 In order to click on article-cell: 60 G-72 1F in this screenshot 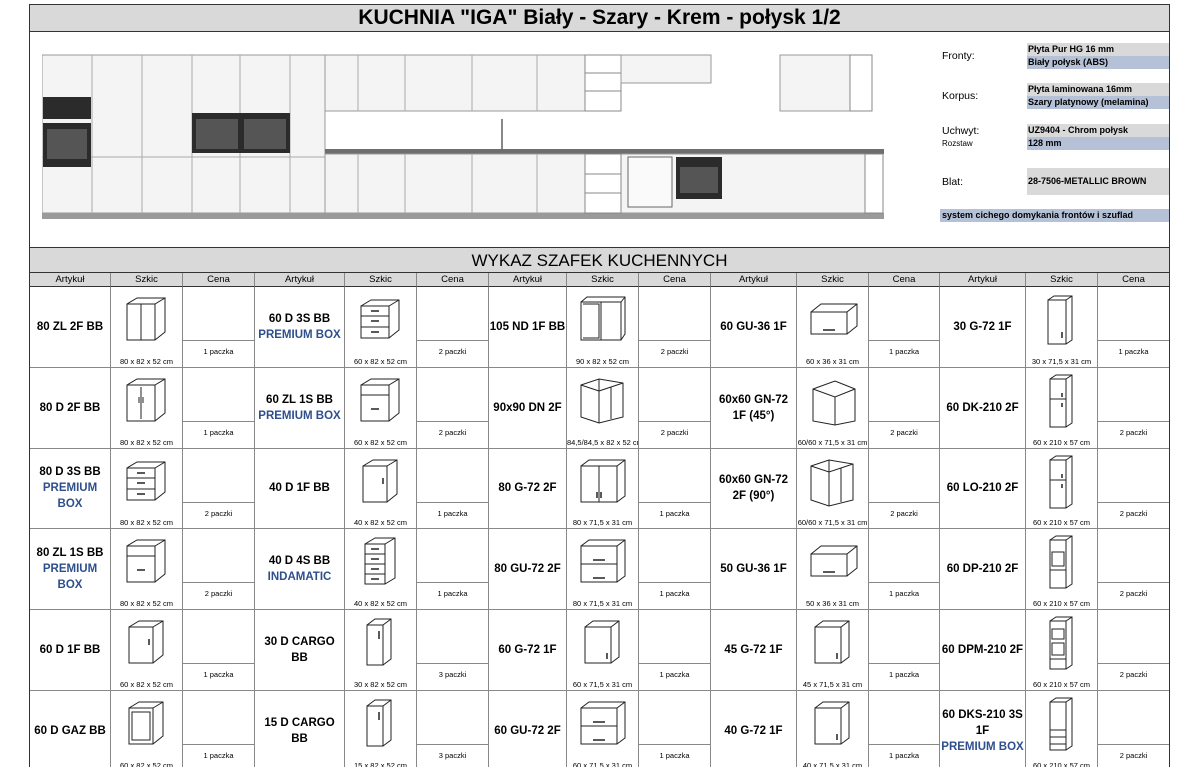, I will do `click(528, 650)`.